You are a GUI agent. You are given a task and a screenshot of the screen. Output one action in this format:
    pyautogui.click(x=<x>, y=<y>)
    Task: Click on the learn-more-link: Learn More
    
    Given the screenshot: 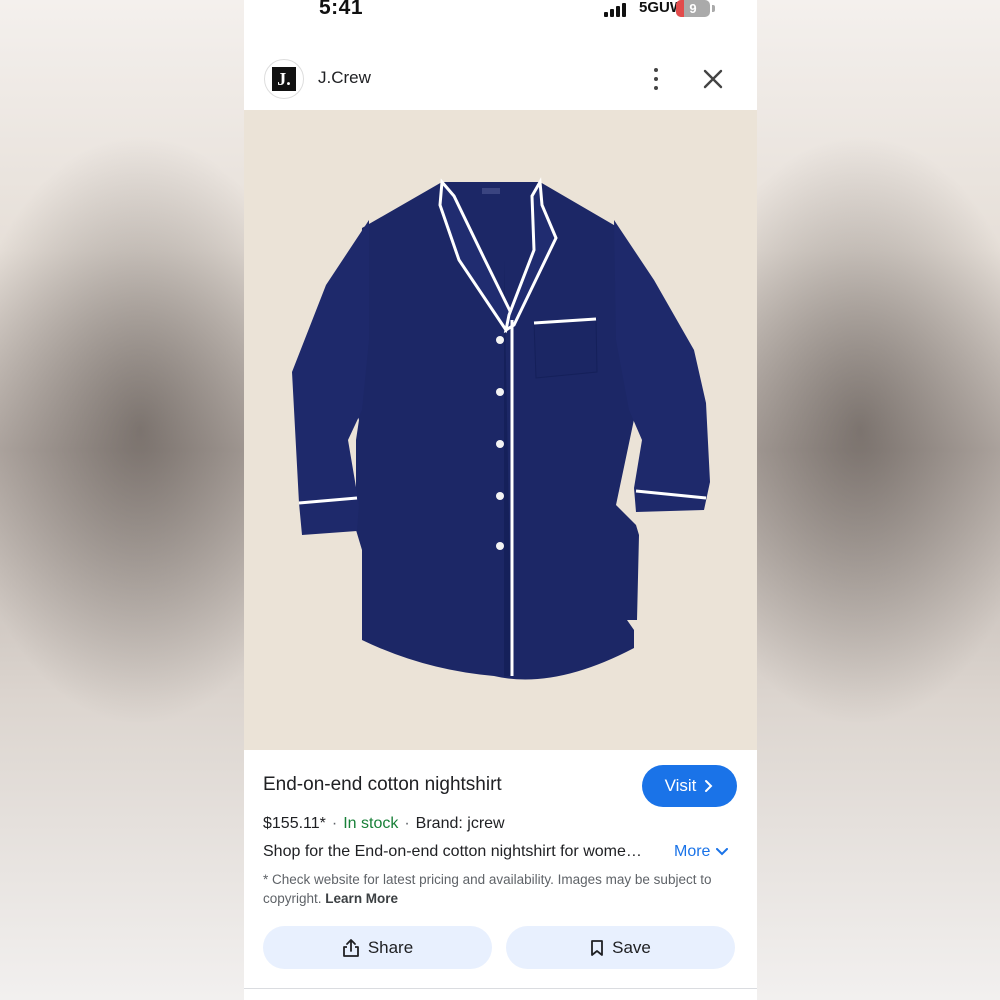 What is the action you would take?
    pyautogui.click(x=361, y=898)
    